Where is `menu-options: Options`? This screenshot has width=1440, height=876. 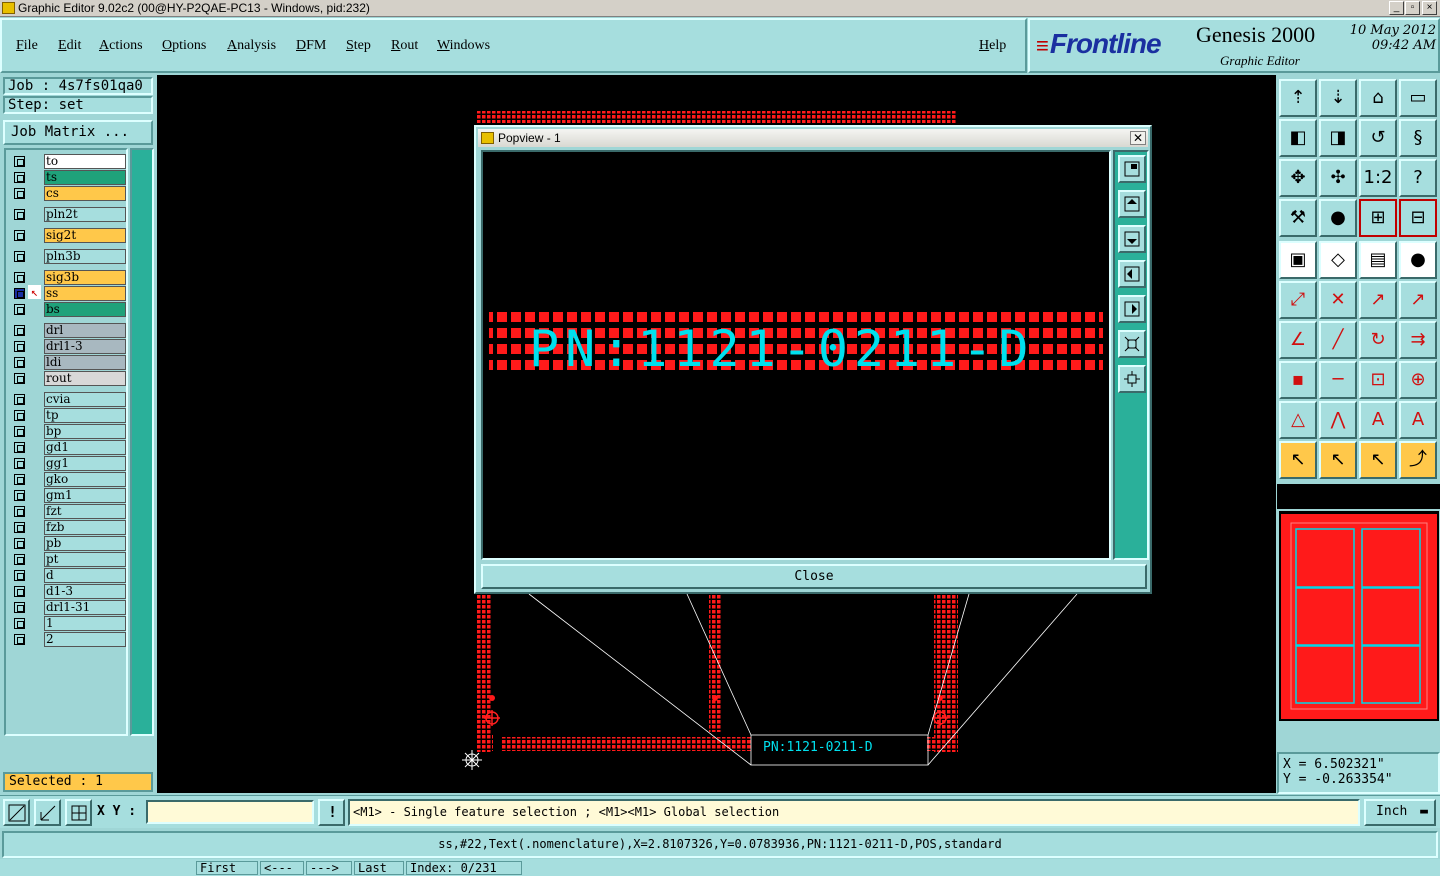 menu-options: Options is located at coordinates (184, 46).